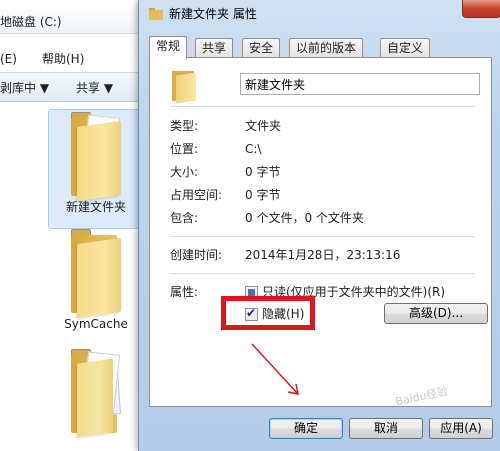 The image size is (500, 451). What do you see at coordinates (306, 428) in the screenshot?
I see `ok-button: 确定` at bounding box center [306, 428].